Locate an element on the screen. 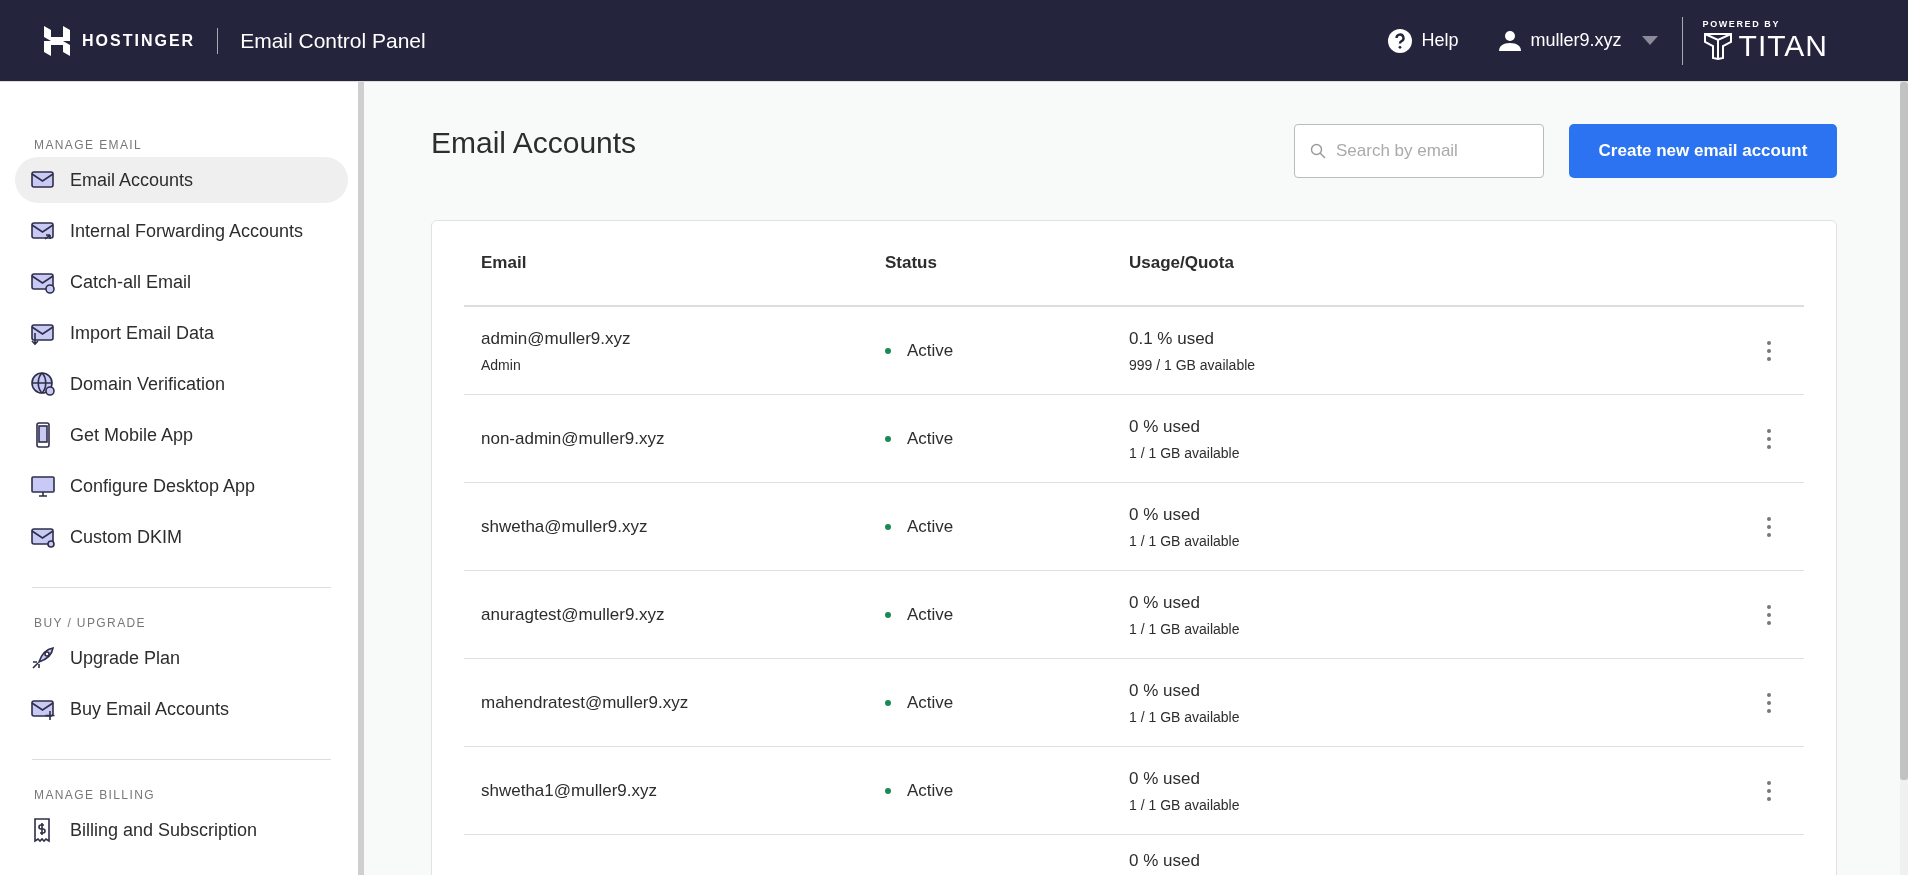  section-heading: MANAGE EMAIL is located at coordinates (88, 145).